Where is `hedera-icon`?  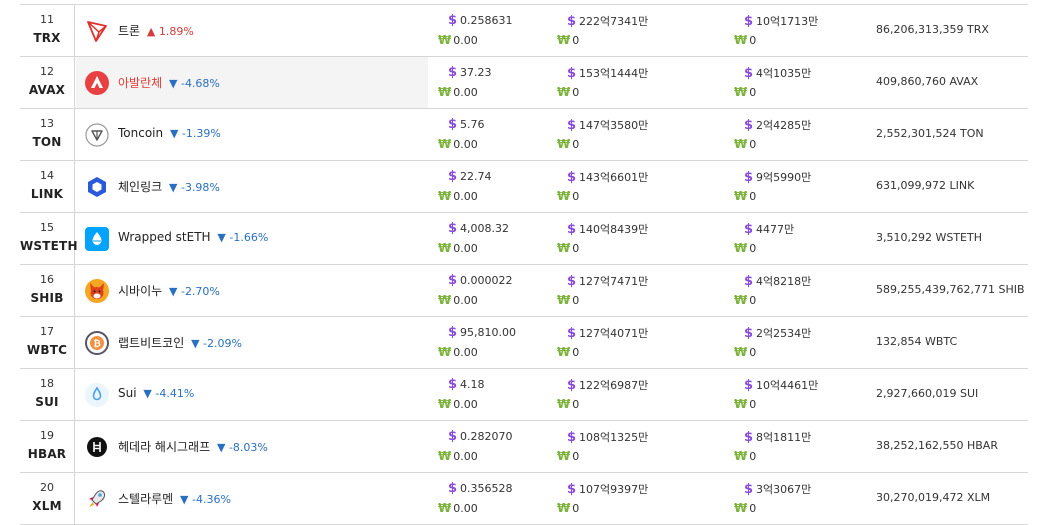
hedera-icon is located at coordinates (97, 447).